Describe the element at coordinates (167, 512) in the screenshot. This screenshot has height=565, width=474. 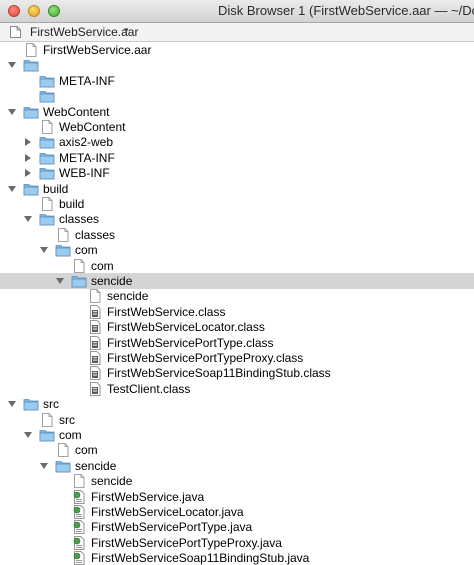
I see `tree-row-label: FirstWebServiceLocator.java` at that location.